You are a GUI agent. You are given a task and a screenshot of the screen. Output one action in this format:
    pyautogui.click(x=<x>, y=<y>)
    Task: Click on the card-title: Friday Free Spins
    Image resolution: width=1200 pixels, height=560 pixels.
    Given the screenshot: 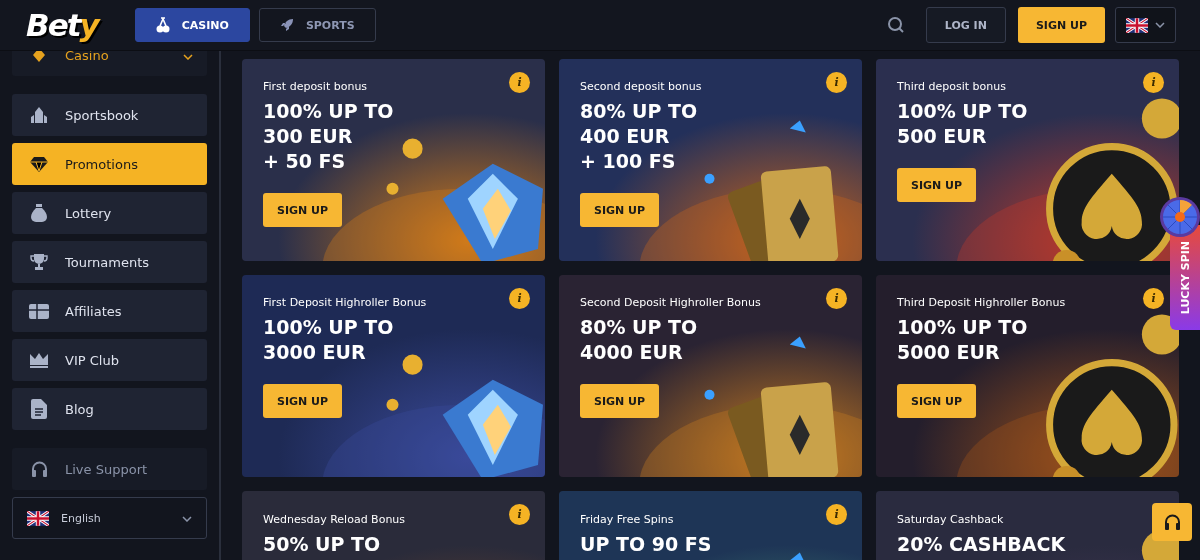 What is the action you would take?
    pyautogui.click(x=627, y=520)
    